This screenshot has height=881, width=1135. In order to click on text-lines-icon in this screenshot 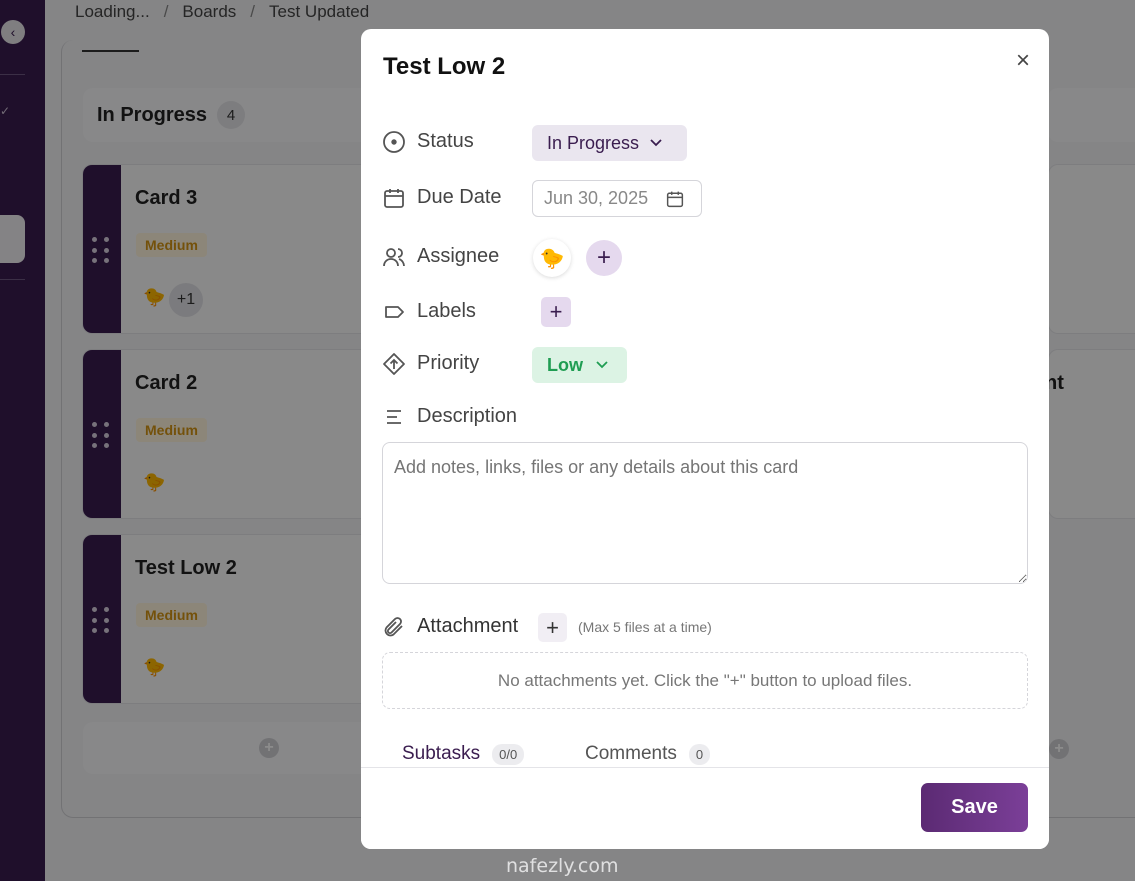, I will do `click(394, 417)`.